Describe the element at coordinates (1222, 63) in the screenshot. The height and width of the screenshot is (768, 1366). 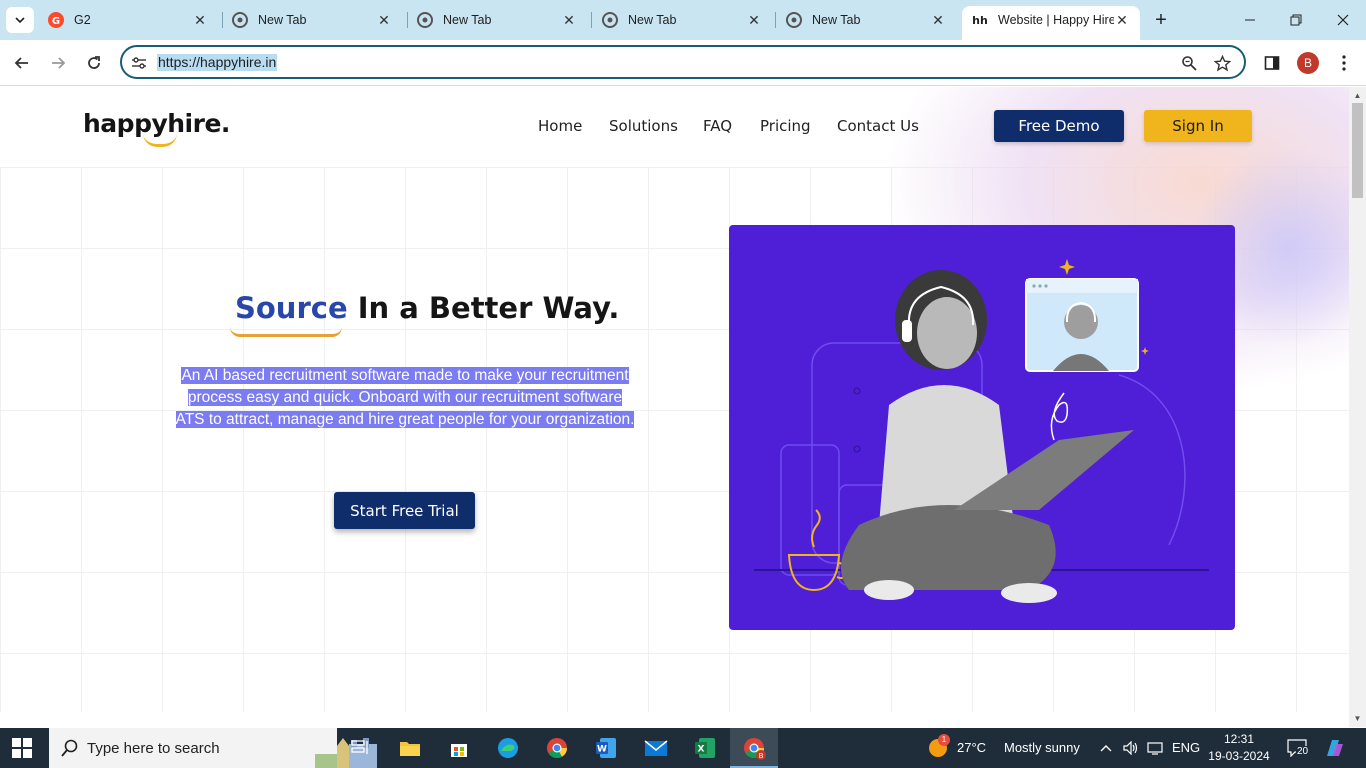
I see `bookmark-star-icon` at that location.